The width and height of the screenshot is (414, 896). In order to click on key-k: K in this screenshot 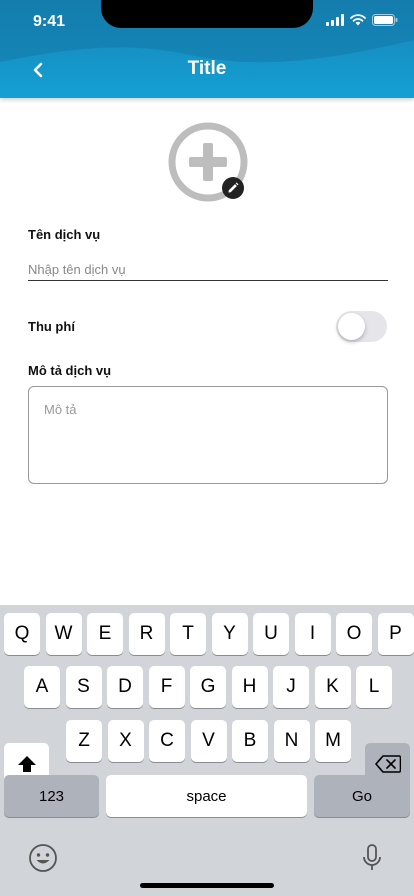, I will do `click(332, 687)`.